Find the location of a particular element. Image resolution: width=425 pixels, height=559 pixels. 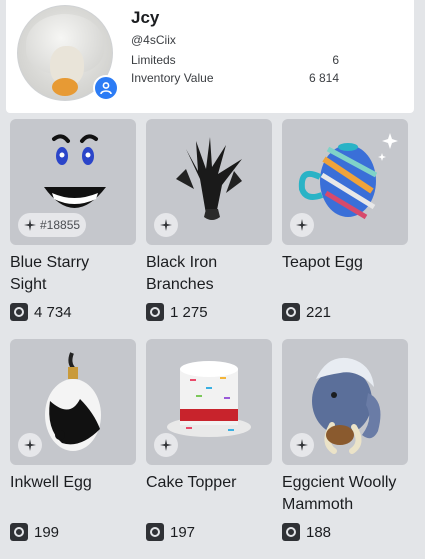

item-price: 188 is located at coordinates (306, 532).